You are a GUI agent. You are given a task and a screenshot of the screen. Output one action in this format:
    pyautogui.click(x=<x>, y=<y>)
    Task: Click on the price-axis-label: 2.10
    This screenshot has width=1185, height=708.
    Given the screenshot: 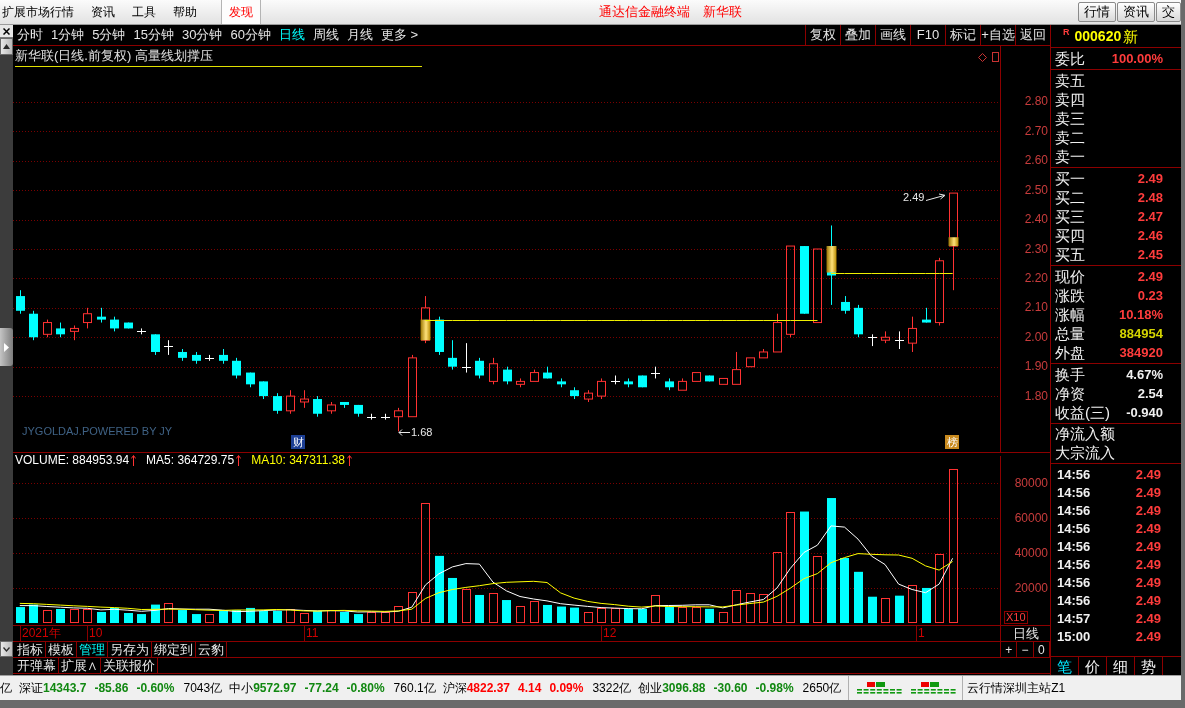 What is the action you would take?
    pyautogui.click(x=1036, y=308)
    